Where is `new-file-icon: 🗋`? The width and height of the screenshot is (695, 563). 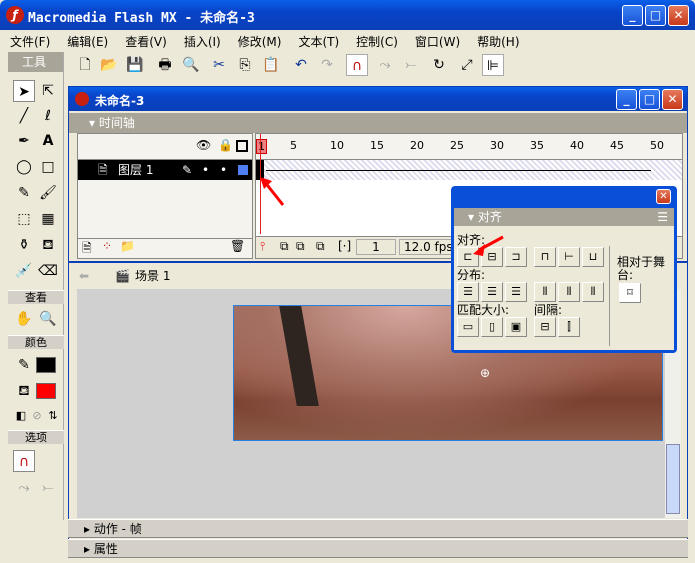 new-file-icon: 🗋 is located at coordinates (85, 65).